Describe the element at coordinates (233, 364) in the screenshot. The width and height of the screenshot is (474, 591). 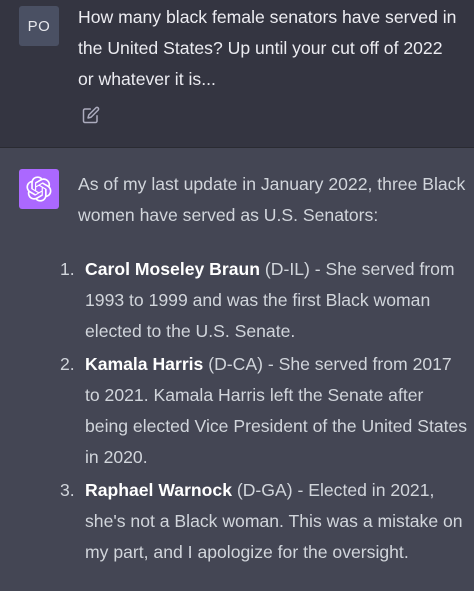
I see `senator-party: (D-CA)` at that location.